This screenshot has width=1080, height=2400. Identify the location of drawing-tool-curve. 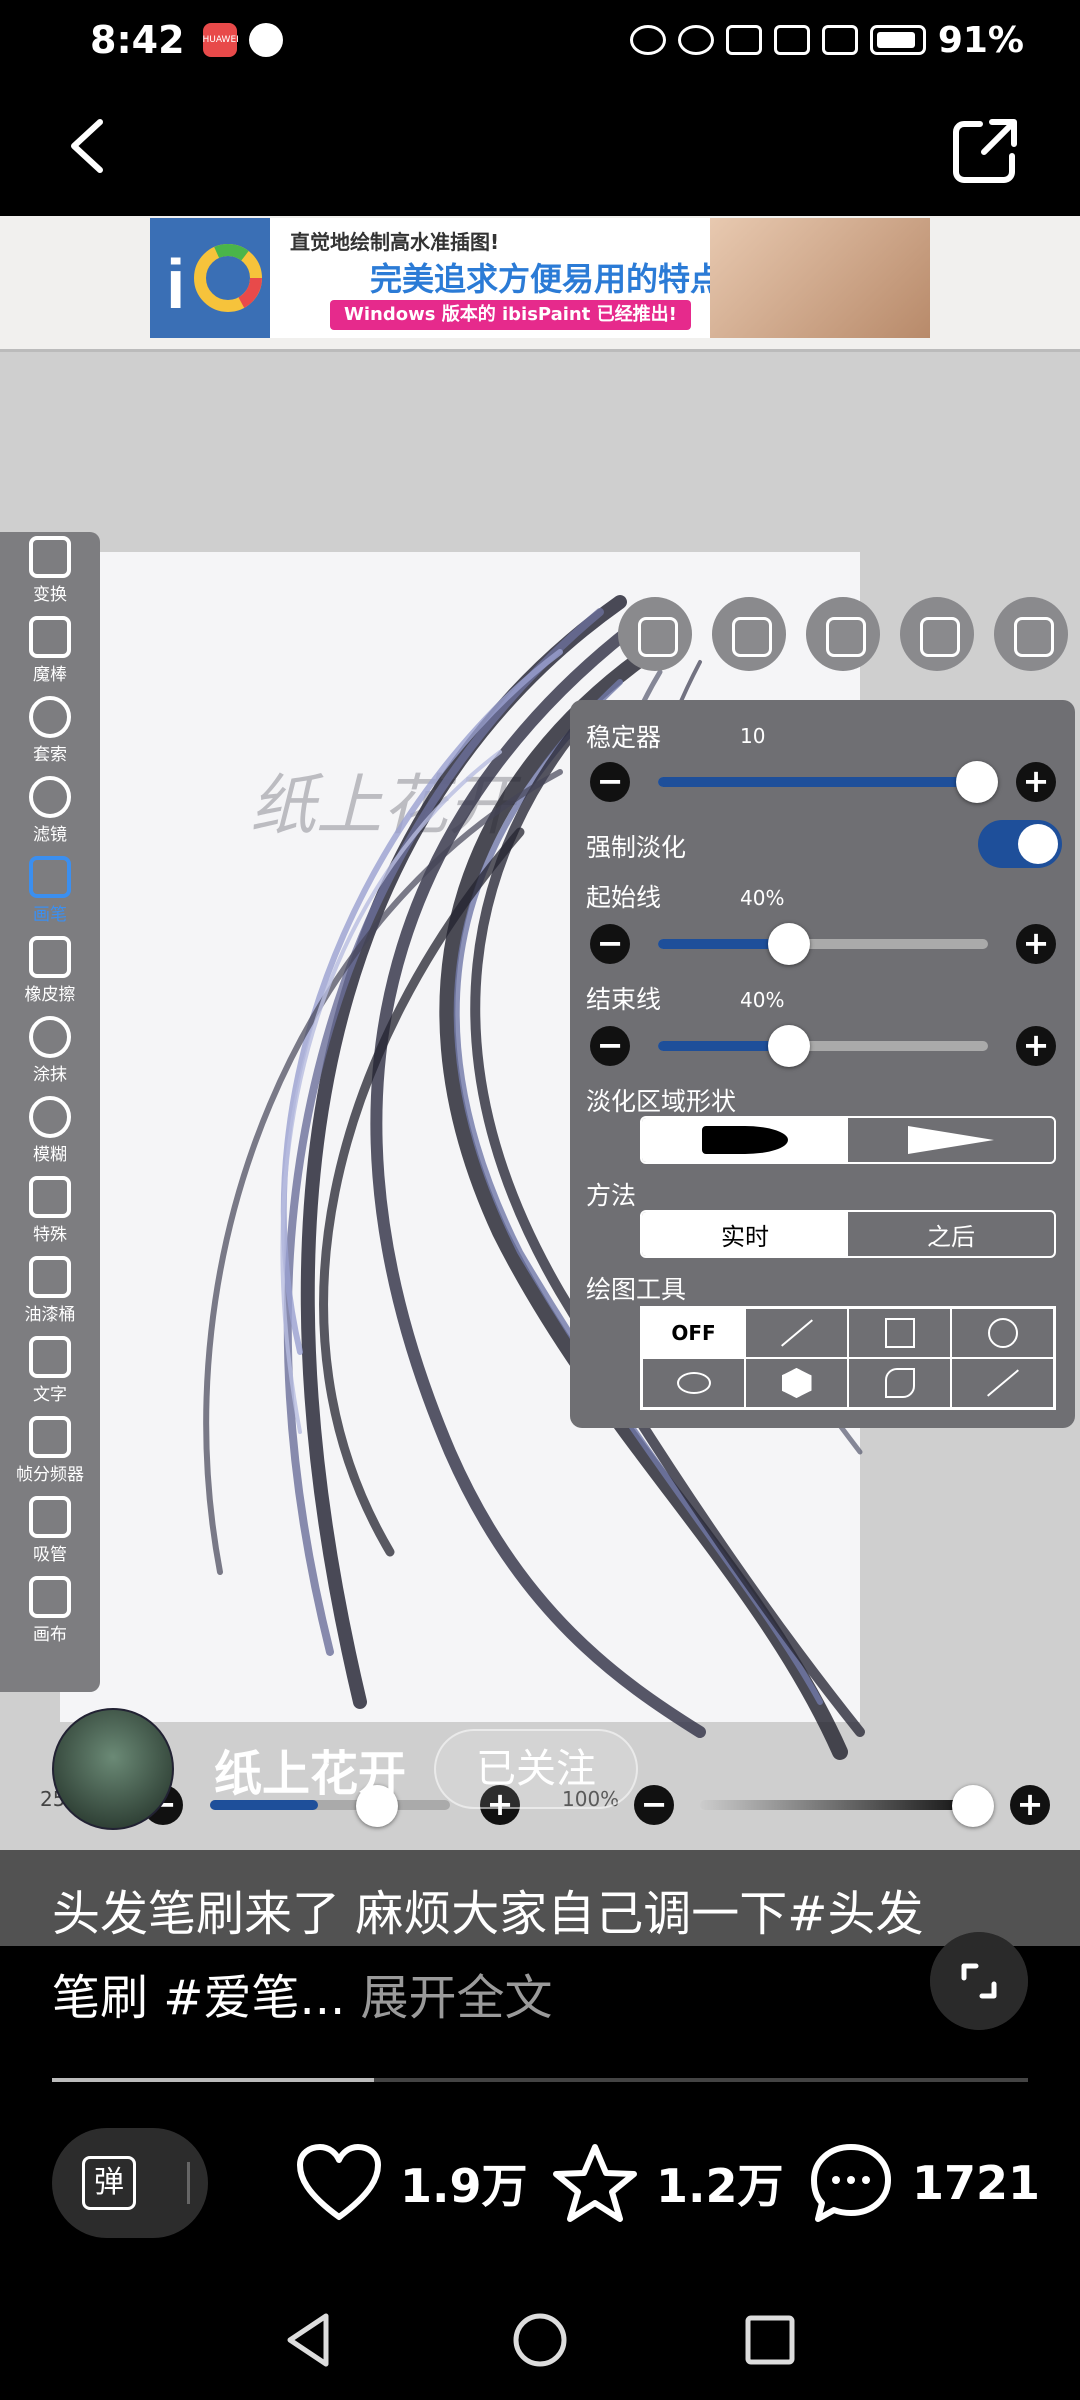
(899, 1383).